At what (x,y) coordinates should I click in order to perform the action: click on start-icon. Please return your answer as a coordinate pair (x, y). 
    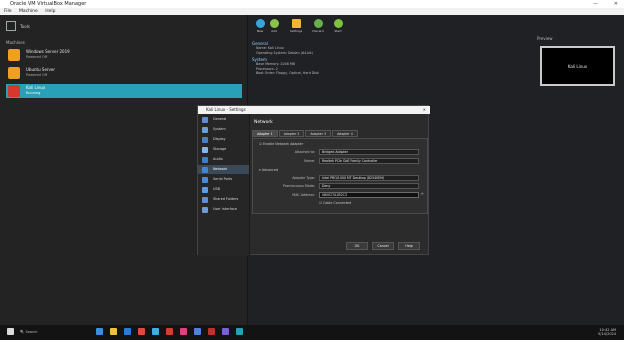
    Looking at the image, I should click on (10, 331).